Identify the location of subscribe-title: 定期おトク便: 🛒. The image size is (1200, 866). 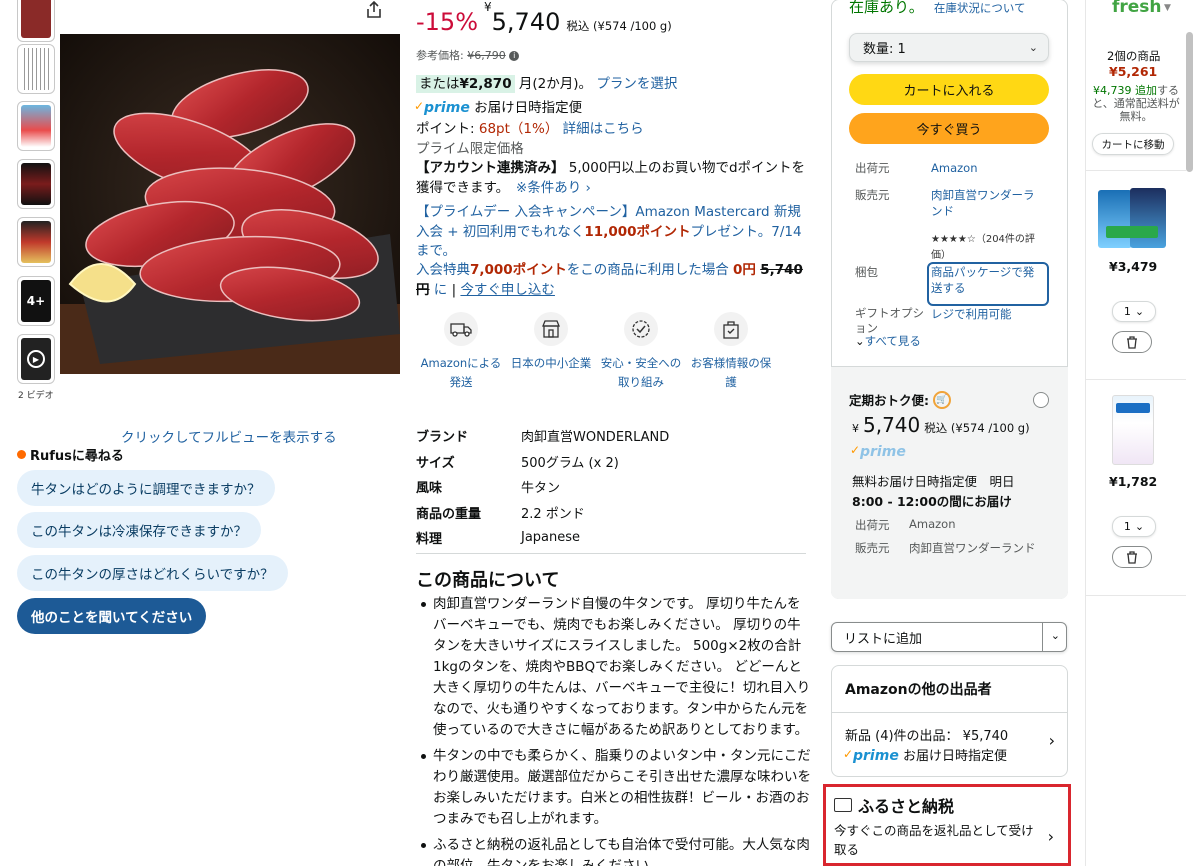
(900, 399).